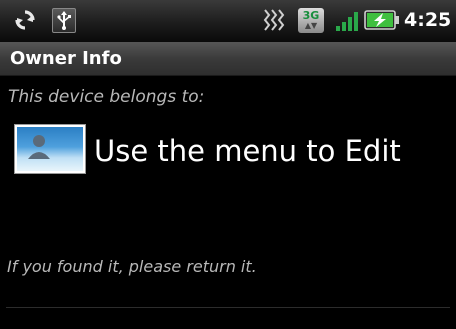 The width and height of the screenshot is (456, 329). Describe the element at coordinates (274, 20) in the screenshot. I see `vibrate-icon` at that location.